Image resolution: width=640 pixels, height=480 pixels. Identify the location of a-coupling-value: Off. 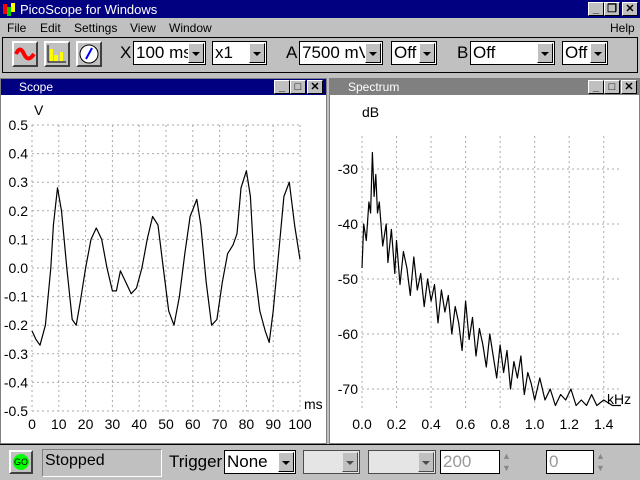
(405, 52).